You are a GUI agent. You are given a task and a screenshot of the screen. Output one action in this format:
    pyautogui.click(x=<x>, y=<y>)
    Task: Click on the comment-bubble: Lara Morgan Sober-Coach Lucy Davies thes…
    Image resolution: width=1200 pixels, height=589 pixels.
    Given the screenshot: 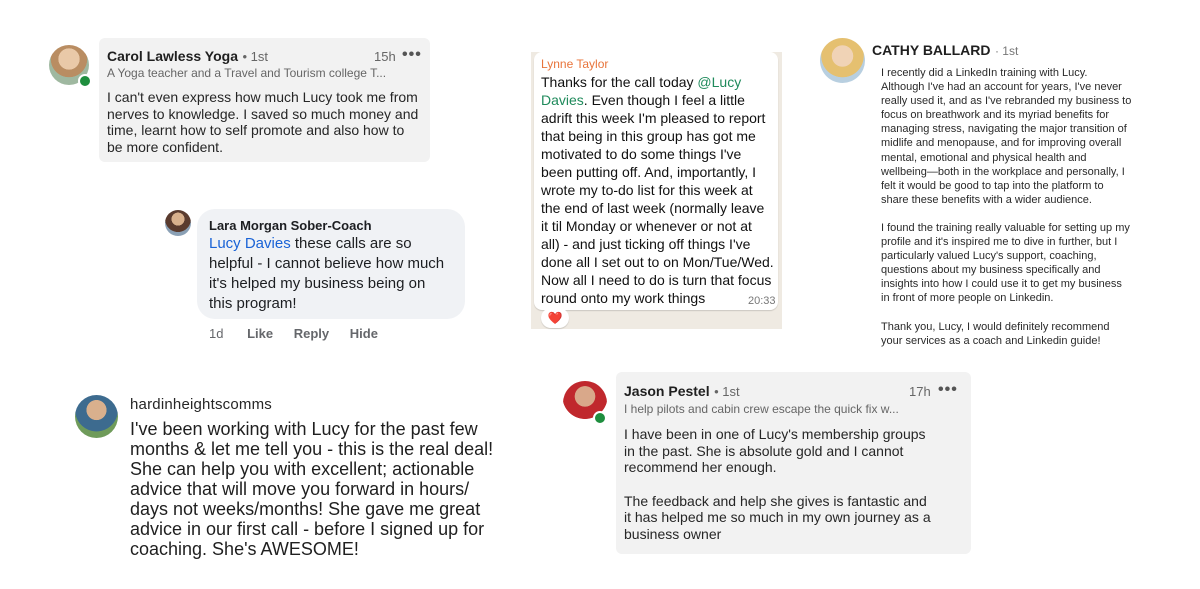 What is the action you would take?
    pyautogui.click(x=331, y=264)
    